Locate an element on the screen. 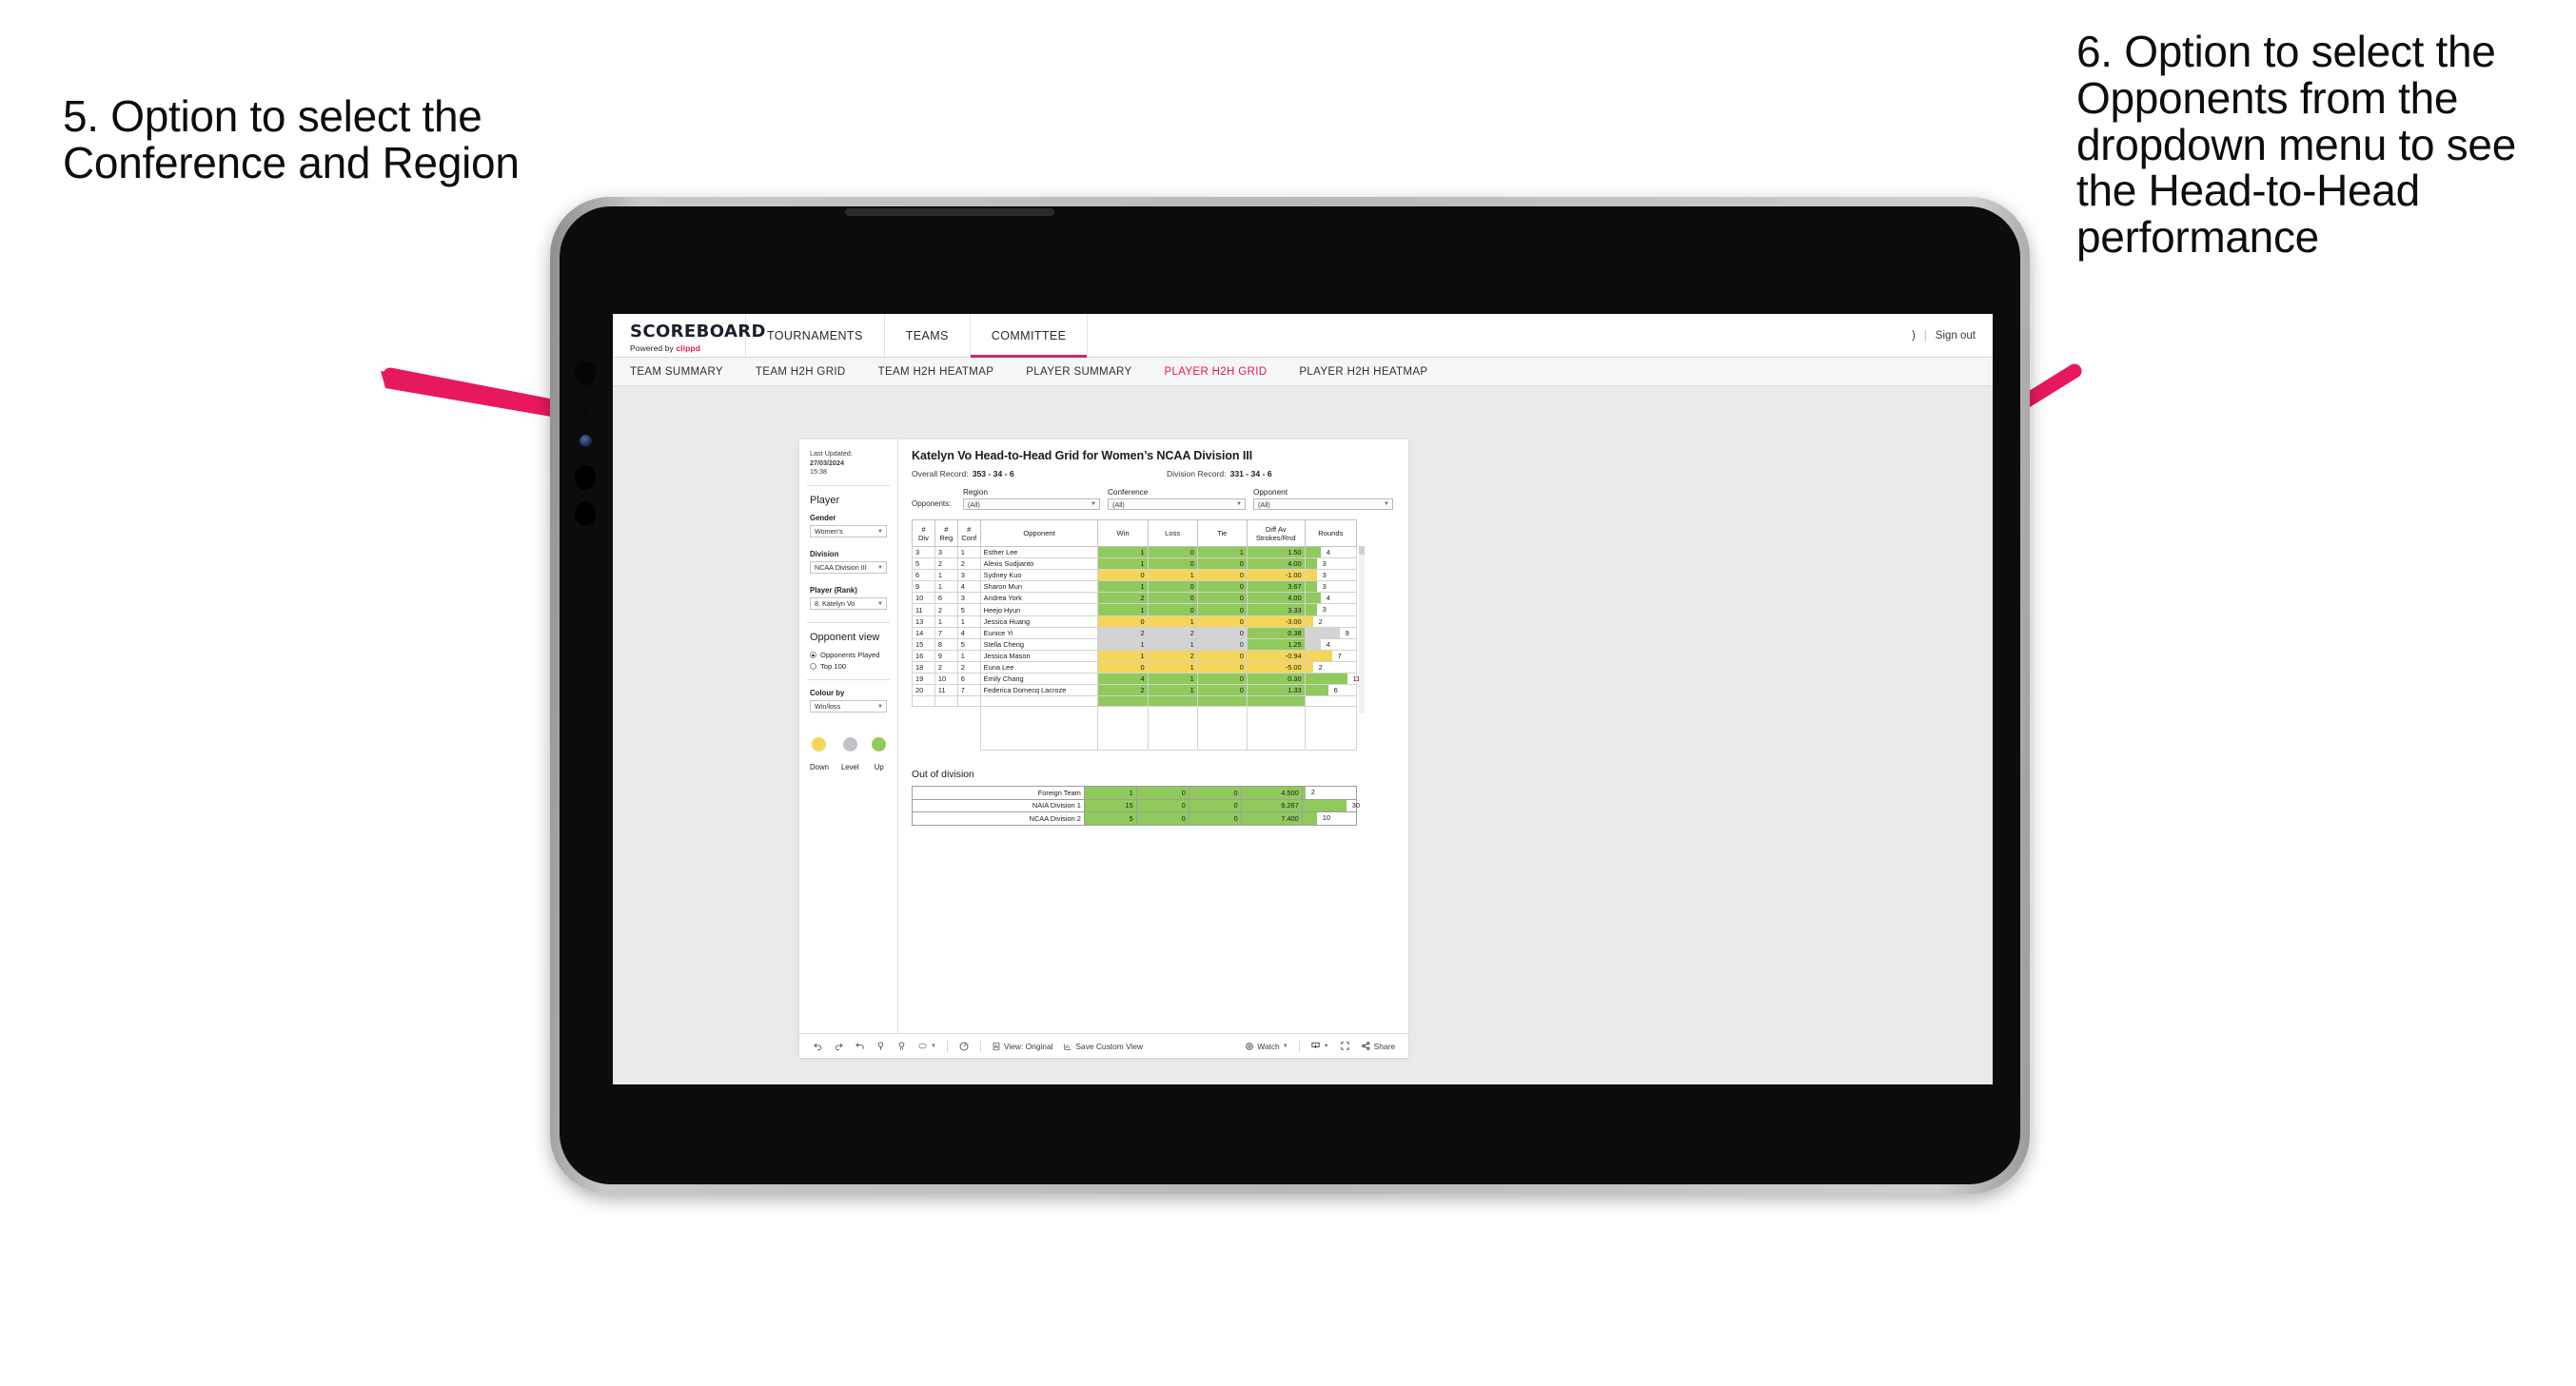 The height and width of the screenshot is (1386, 2576). opponent-dropdown: (All) ▼ is located at coordinates (1323, 504).